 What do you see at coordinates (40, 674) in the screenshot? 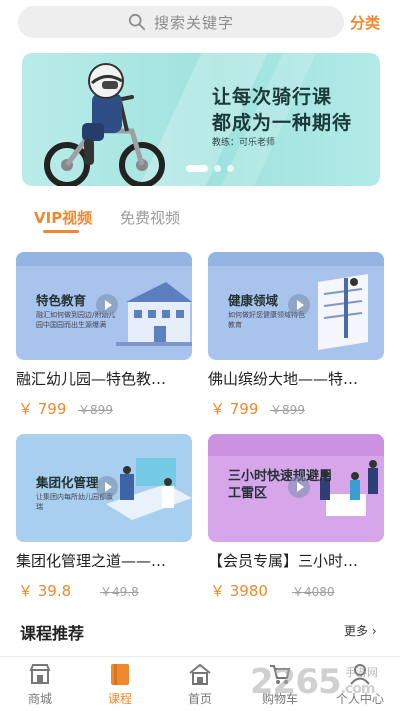
I see `shop-icon` at bounding box center [40, 674].